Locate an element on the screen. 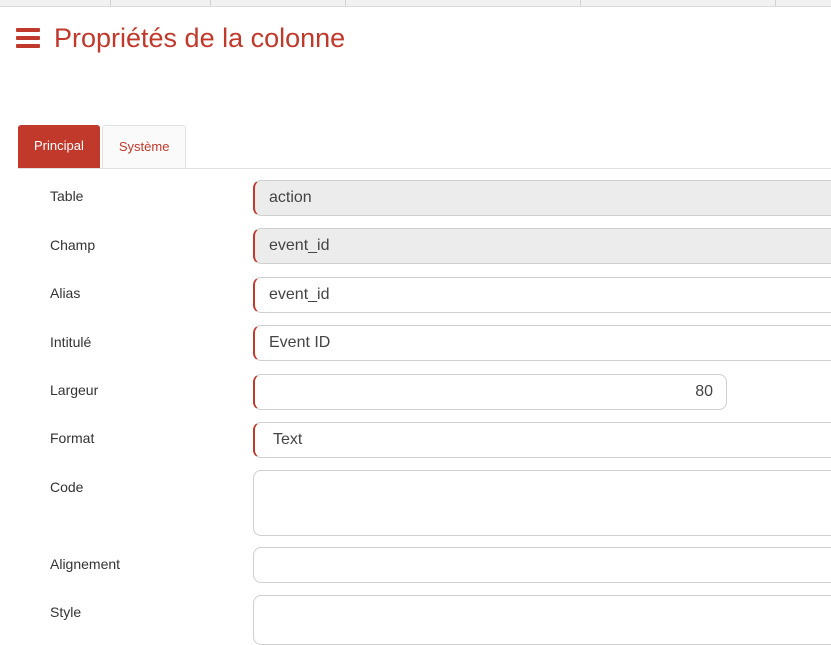  table-field: action is located at coordinates (542, 198).